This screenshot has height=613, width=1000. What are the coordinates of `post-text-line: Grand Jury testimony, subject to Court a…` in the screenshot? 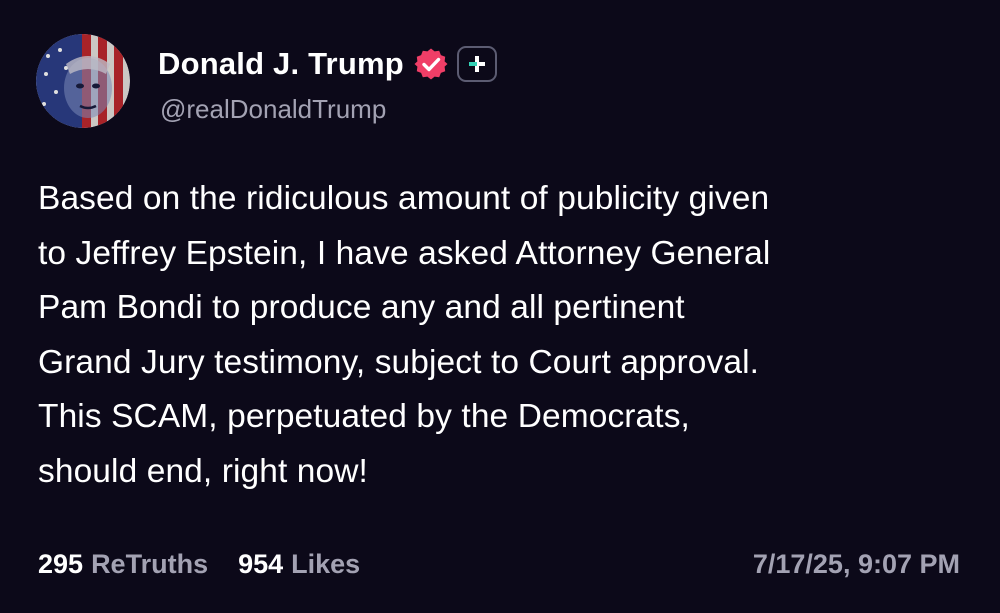 It's located at (399, 362).